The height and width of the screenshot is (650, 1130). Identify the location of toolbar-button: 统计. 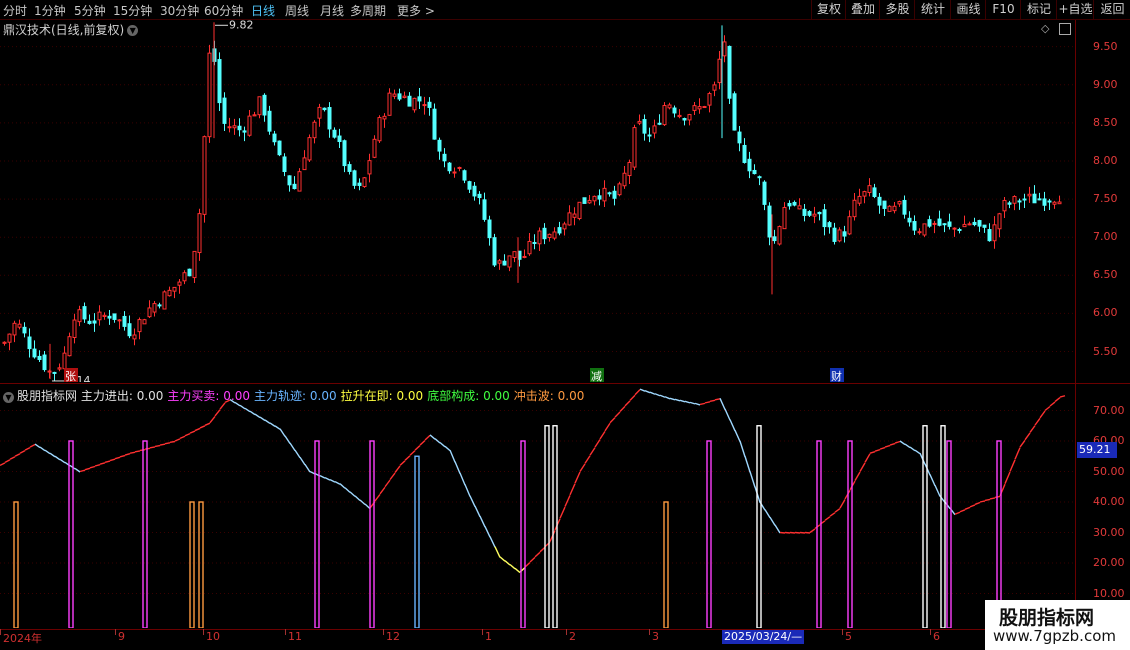
(932, 9).